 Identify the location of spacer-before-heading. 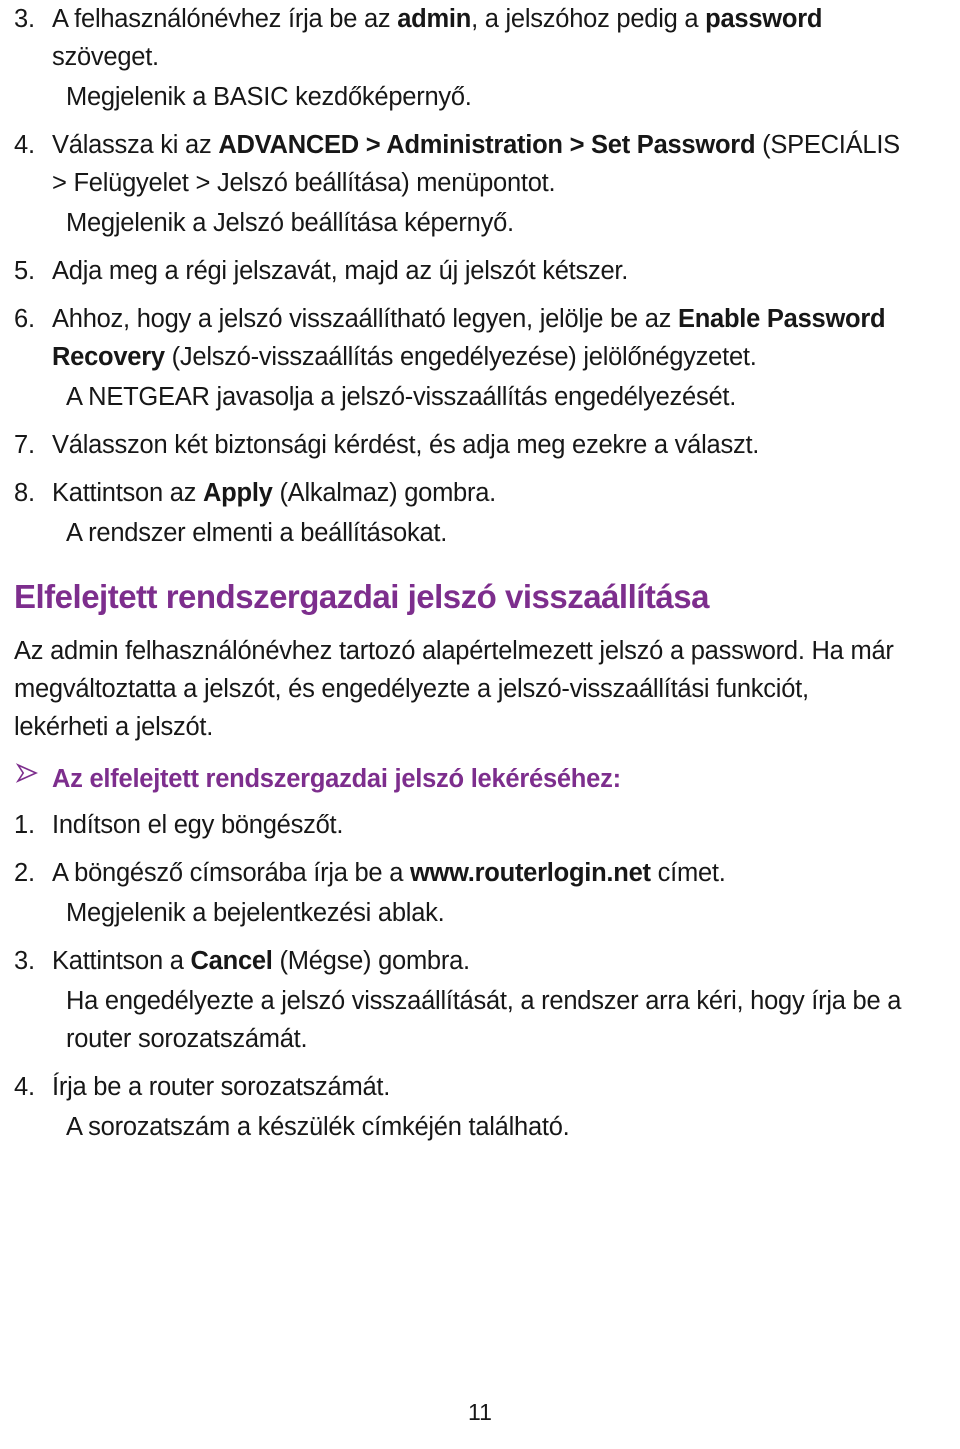
(480, 569).